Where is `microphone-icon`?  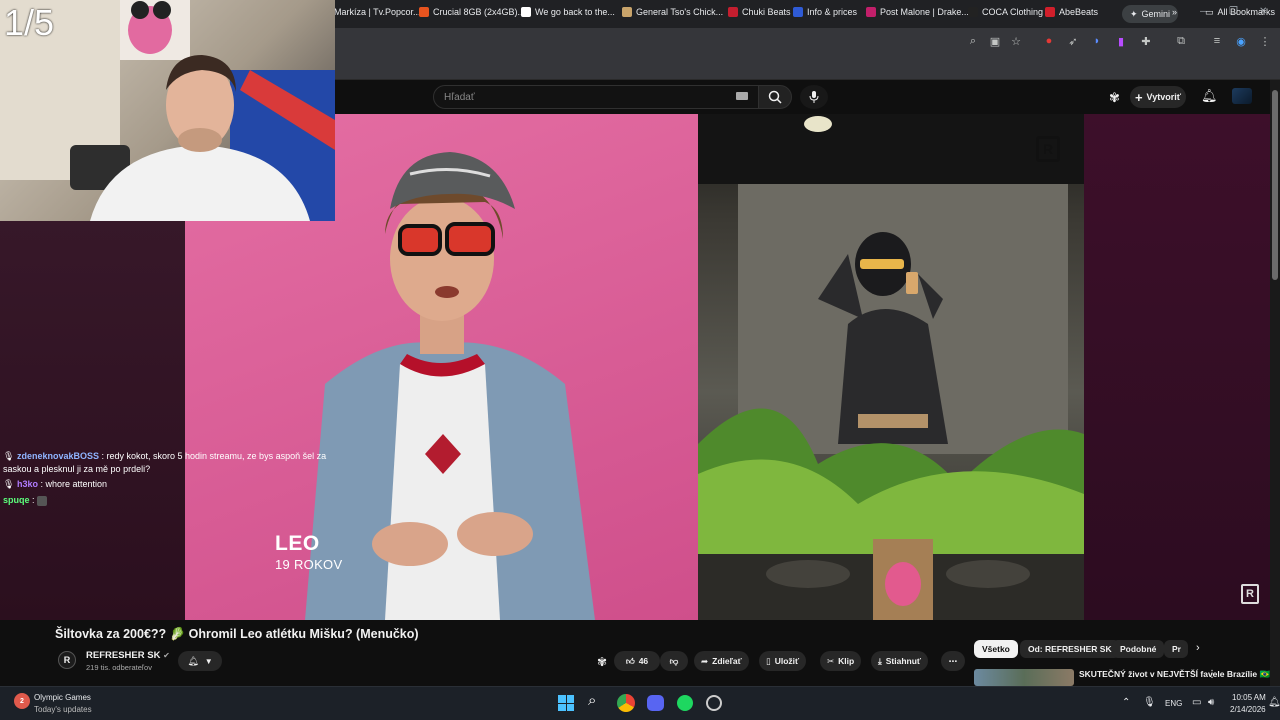
microphone-icon is located at coordinates (814, 97).